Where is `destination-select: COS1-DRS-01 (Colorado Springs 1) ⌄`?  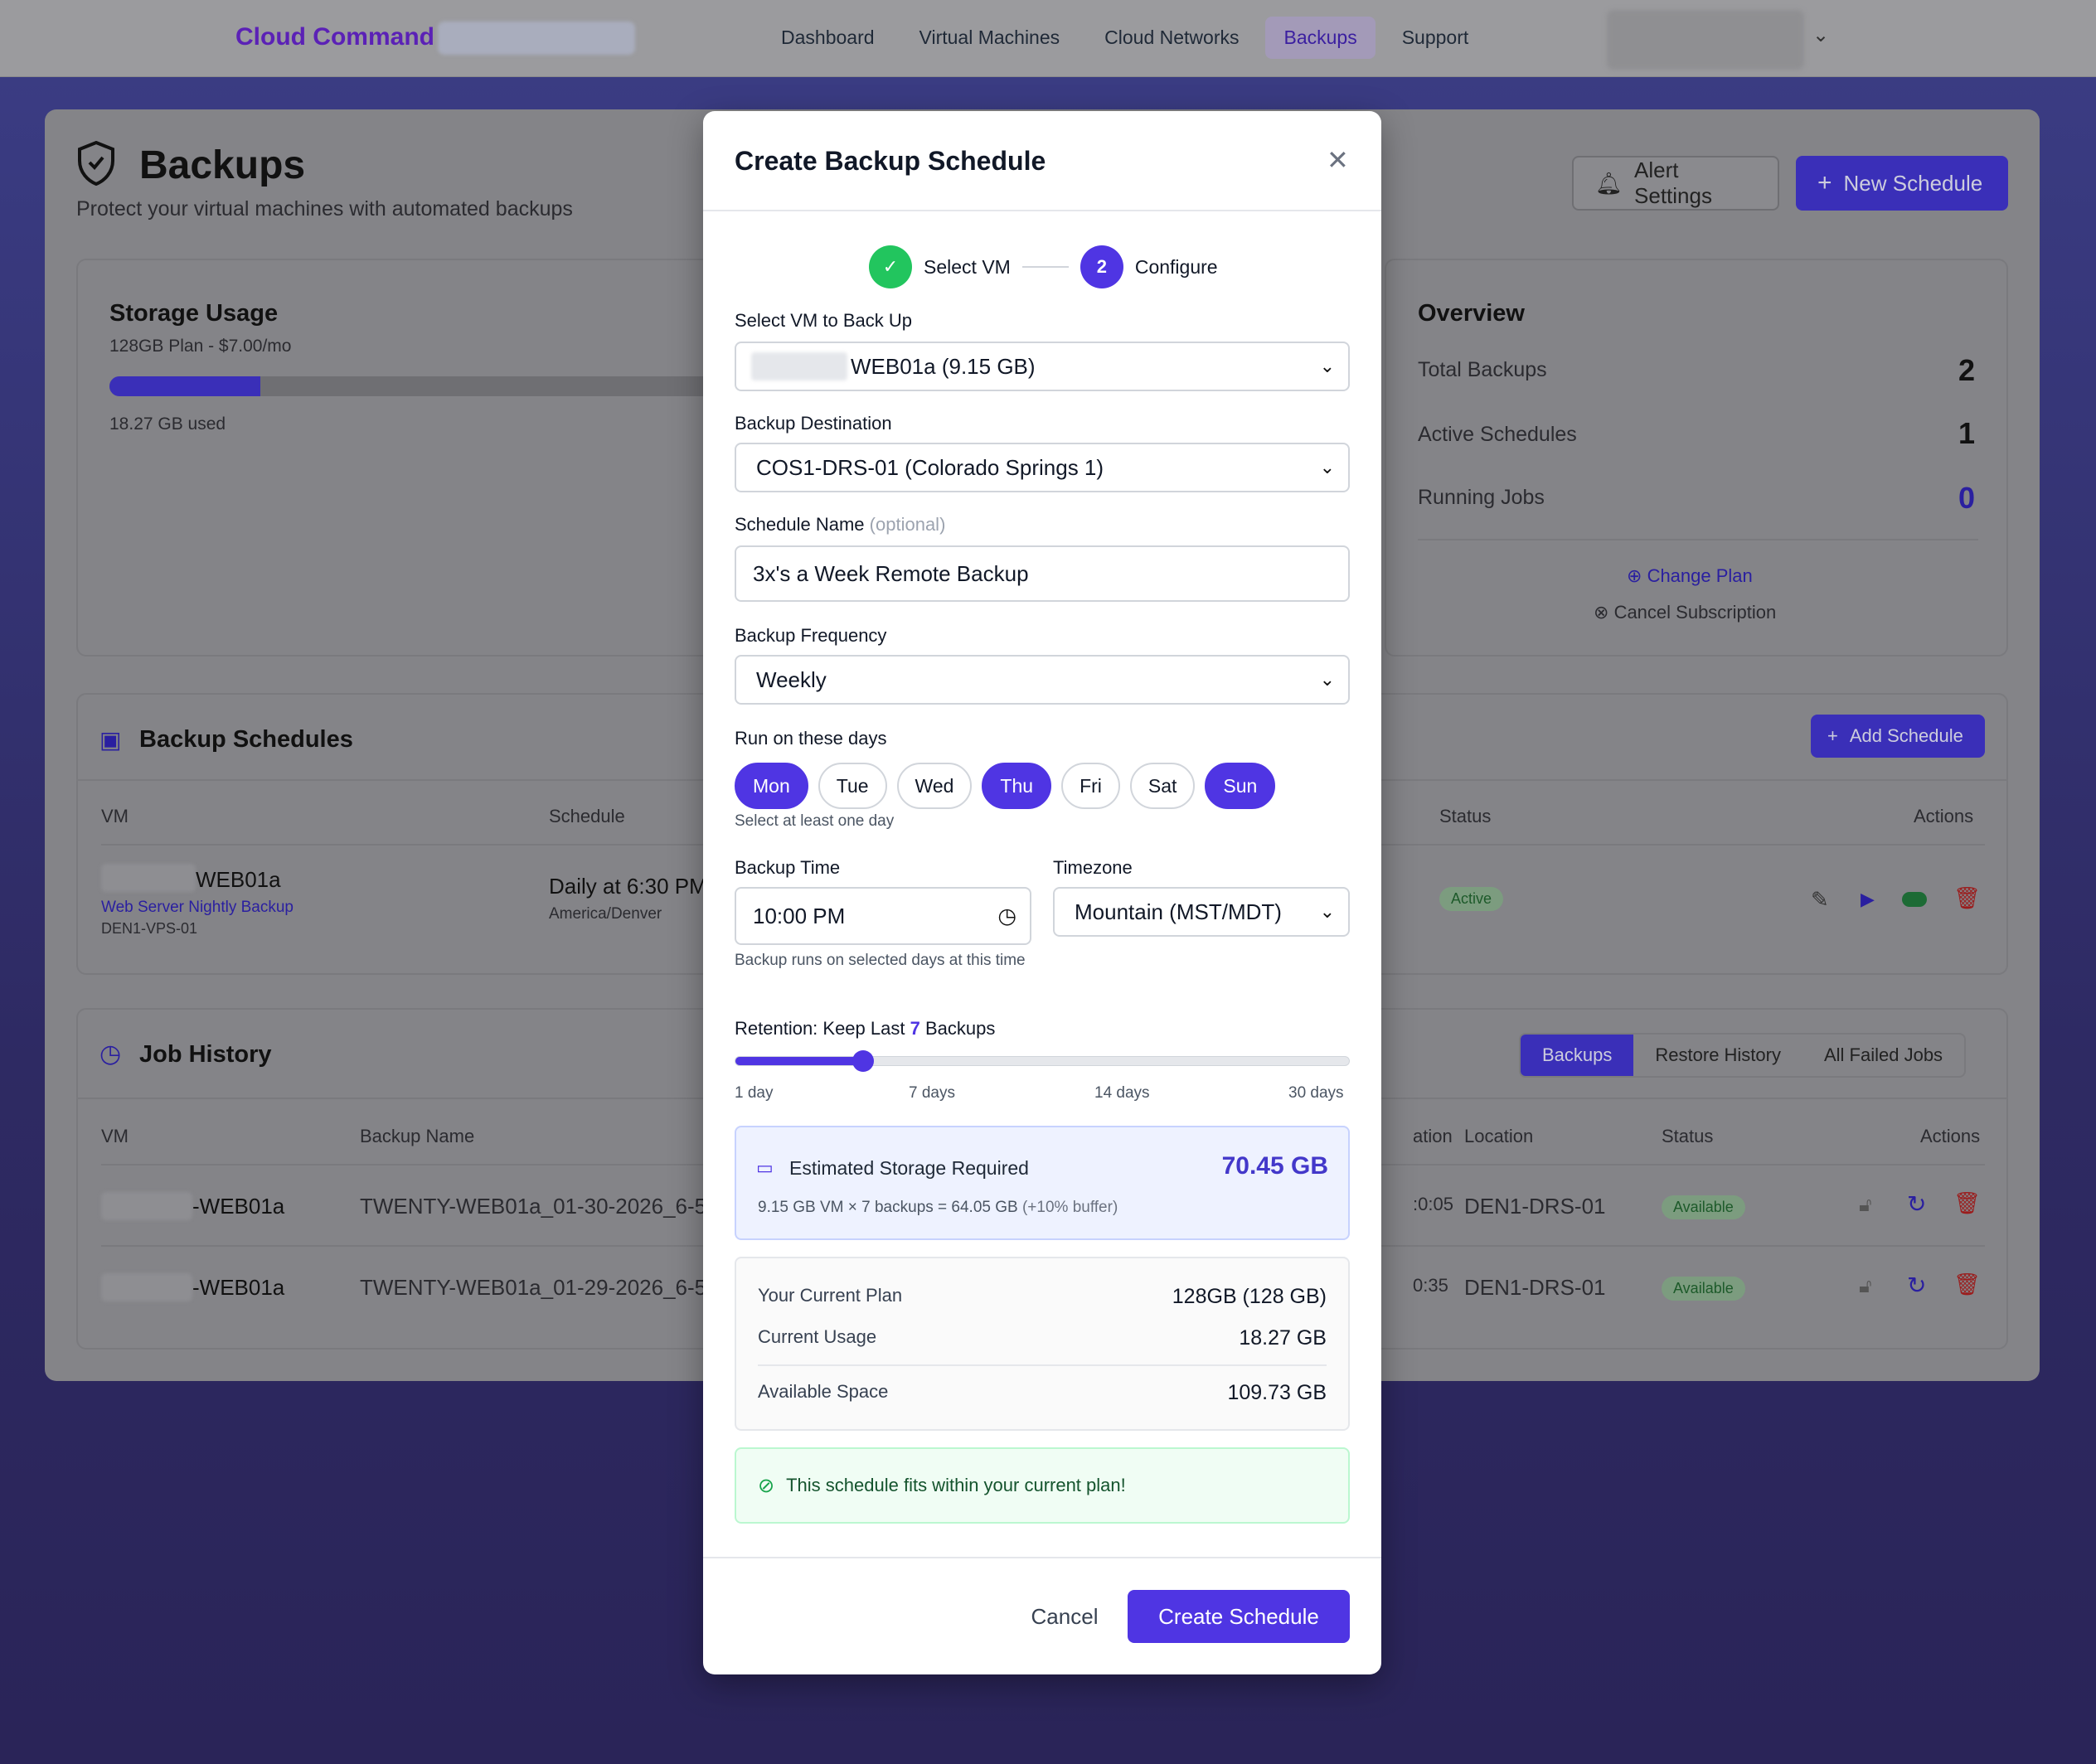 destination-select: COS1-DRS-01 (Colorado Springs 1) ⌄ is located at coordinates (1042, 467).